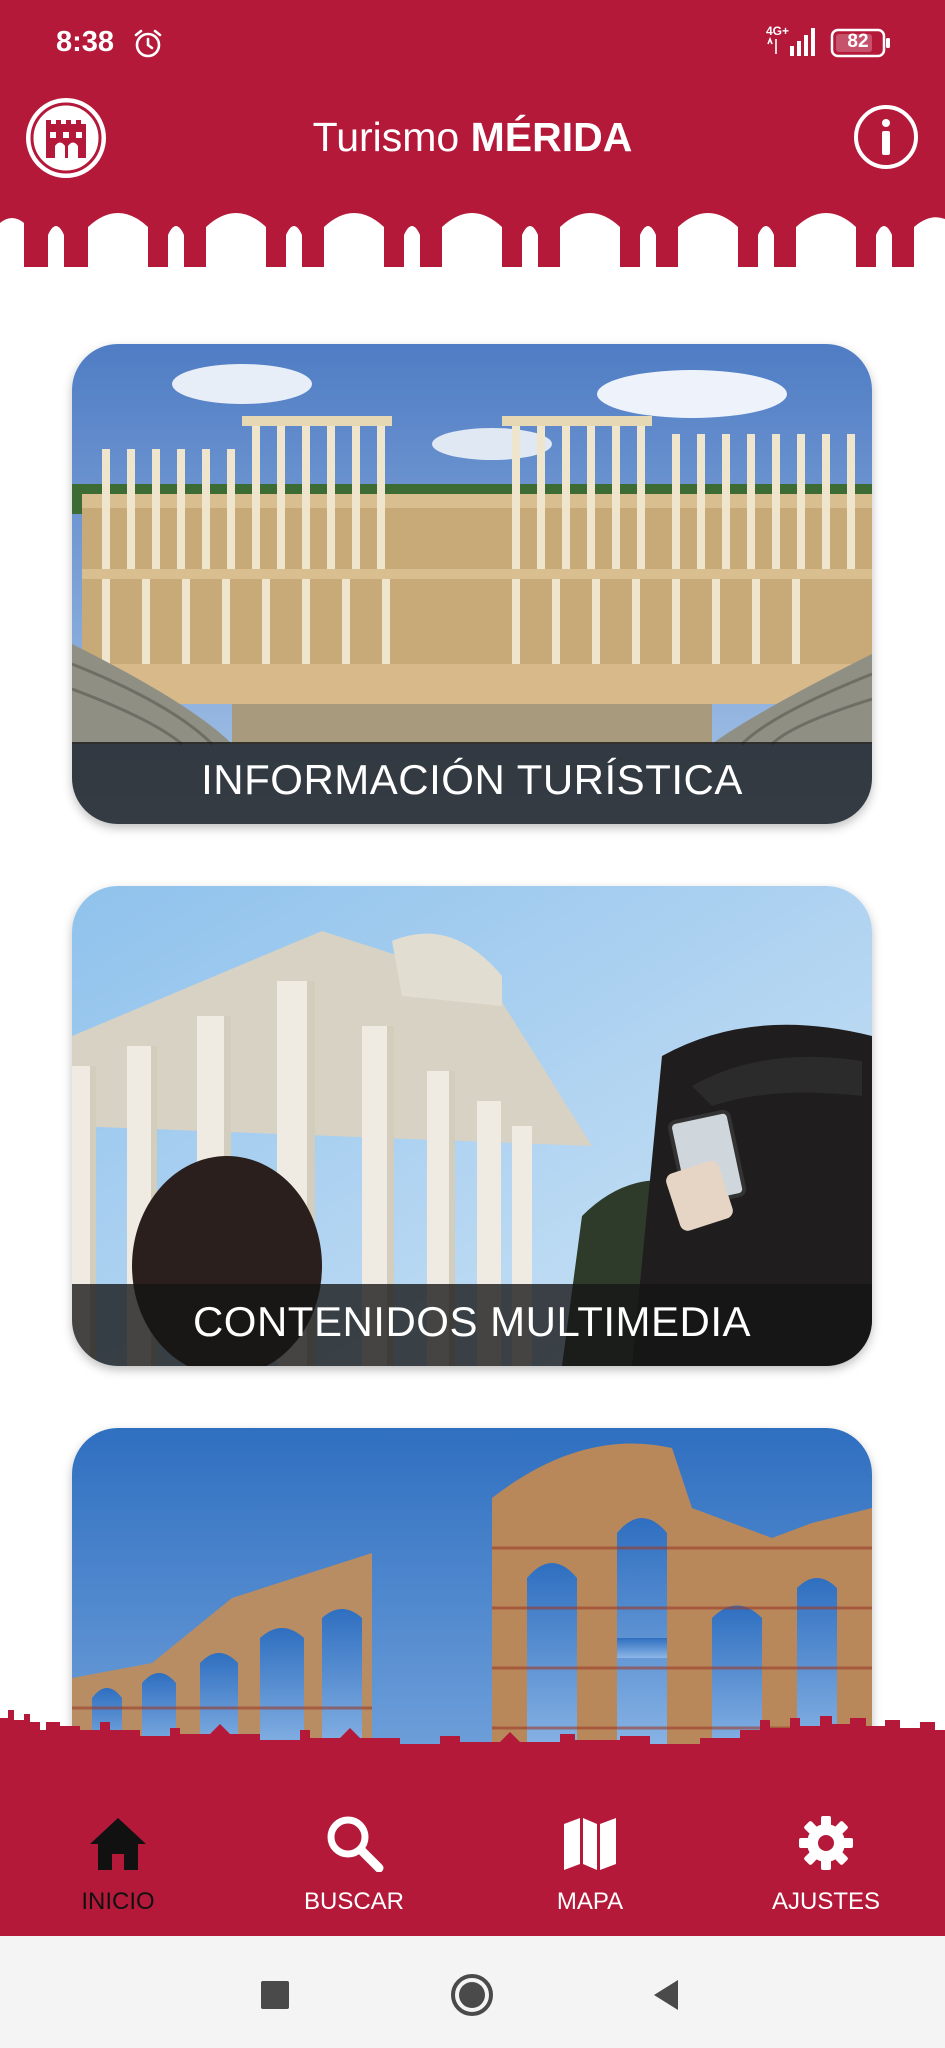 This screenshot has width=945, height=2048. What do you see at coordinates (472, 44) in the screenshot?
I see `status-bar: 8:38 4G+ 82` at bounding box center [472, 44].